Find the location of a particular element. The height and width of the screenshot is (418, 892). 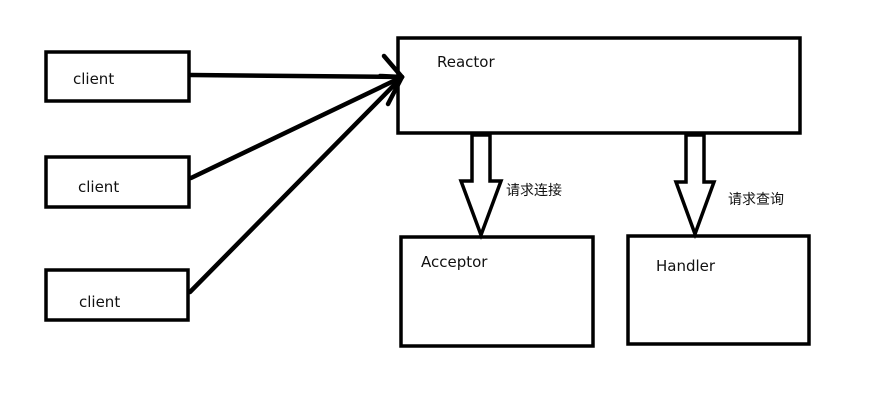

edge-client2-to-reactor is located at coordinates (296, 127).